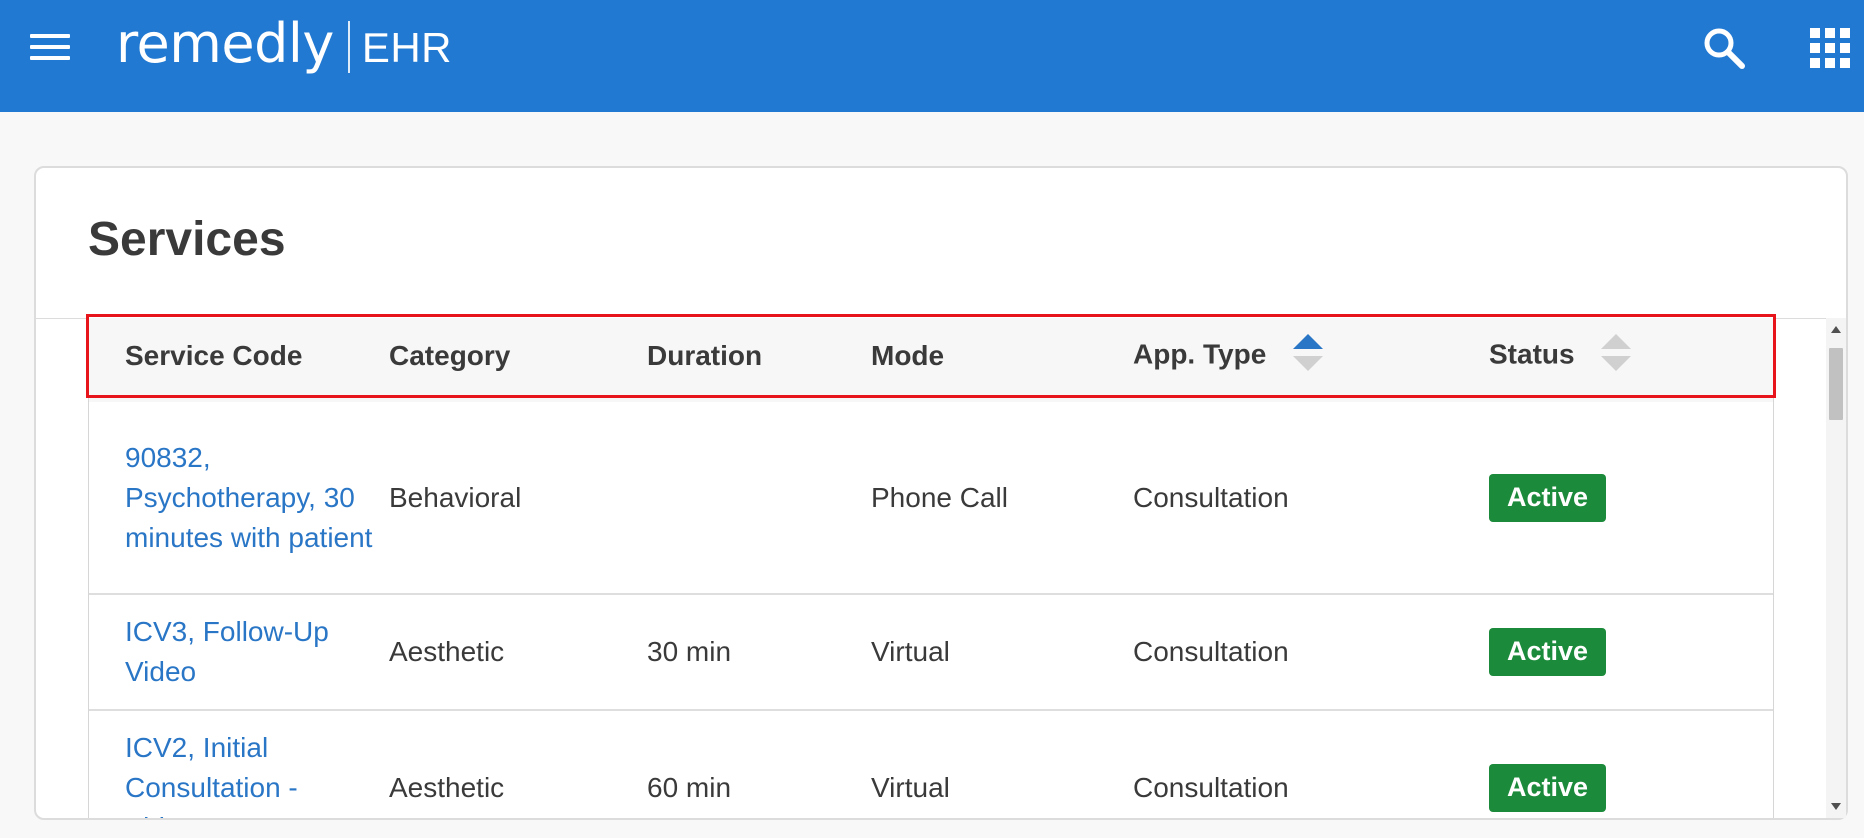 This screenshot has width=1864, height=838. I want to click on column-header-category: Category, so click(518, 360).